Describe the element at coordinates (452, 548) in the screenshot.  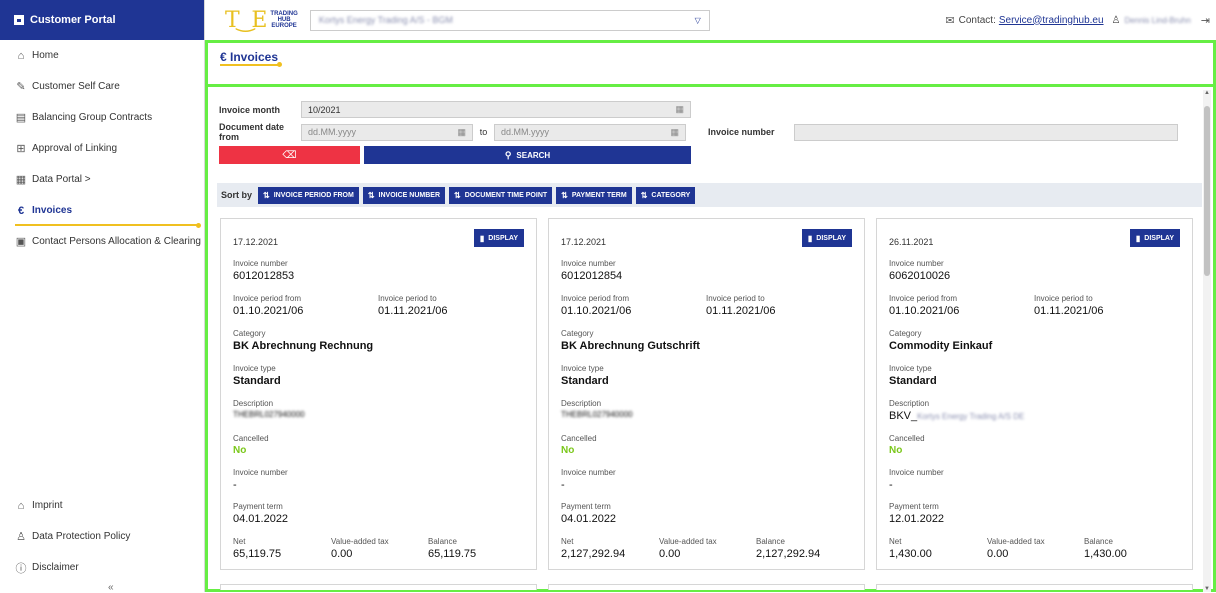
I see `field-balance: Balance 65,119.75` at that location.